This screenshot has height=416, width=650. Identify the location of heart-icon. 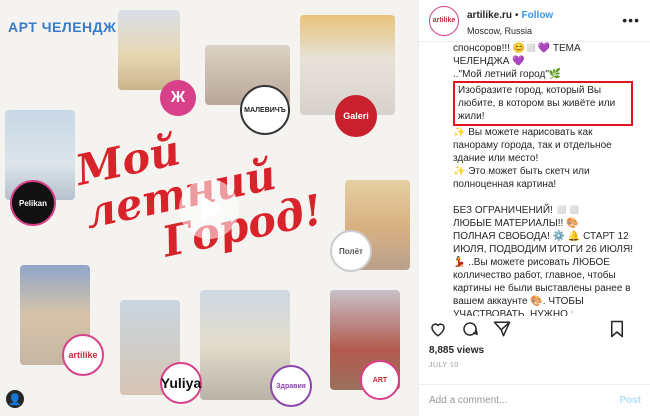
(438, 329).